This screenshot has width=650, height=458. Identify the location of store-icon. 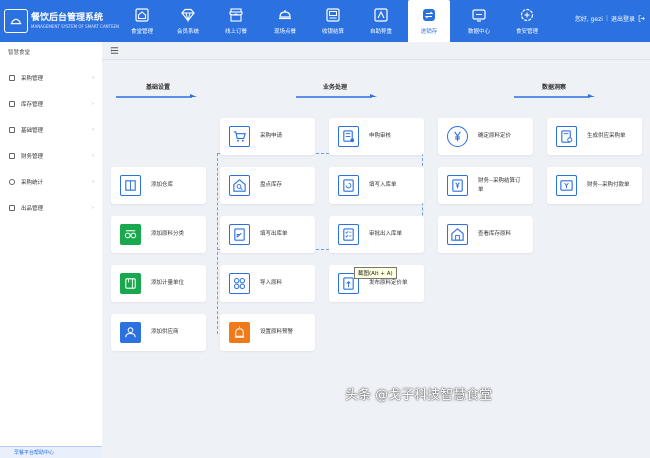
(236, 15).